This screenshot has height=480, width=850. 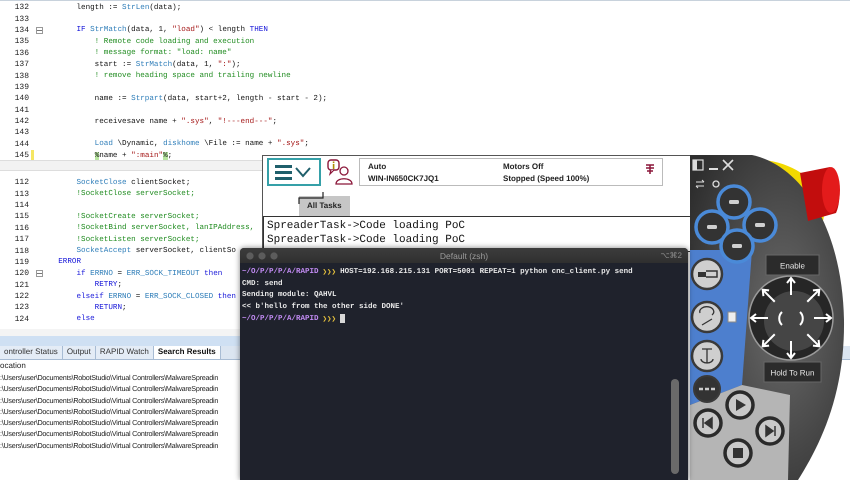 I want to click on enable-button: Enable, so click(x=793, y=265).